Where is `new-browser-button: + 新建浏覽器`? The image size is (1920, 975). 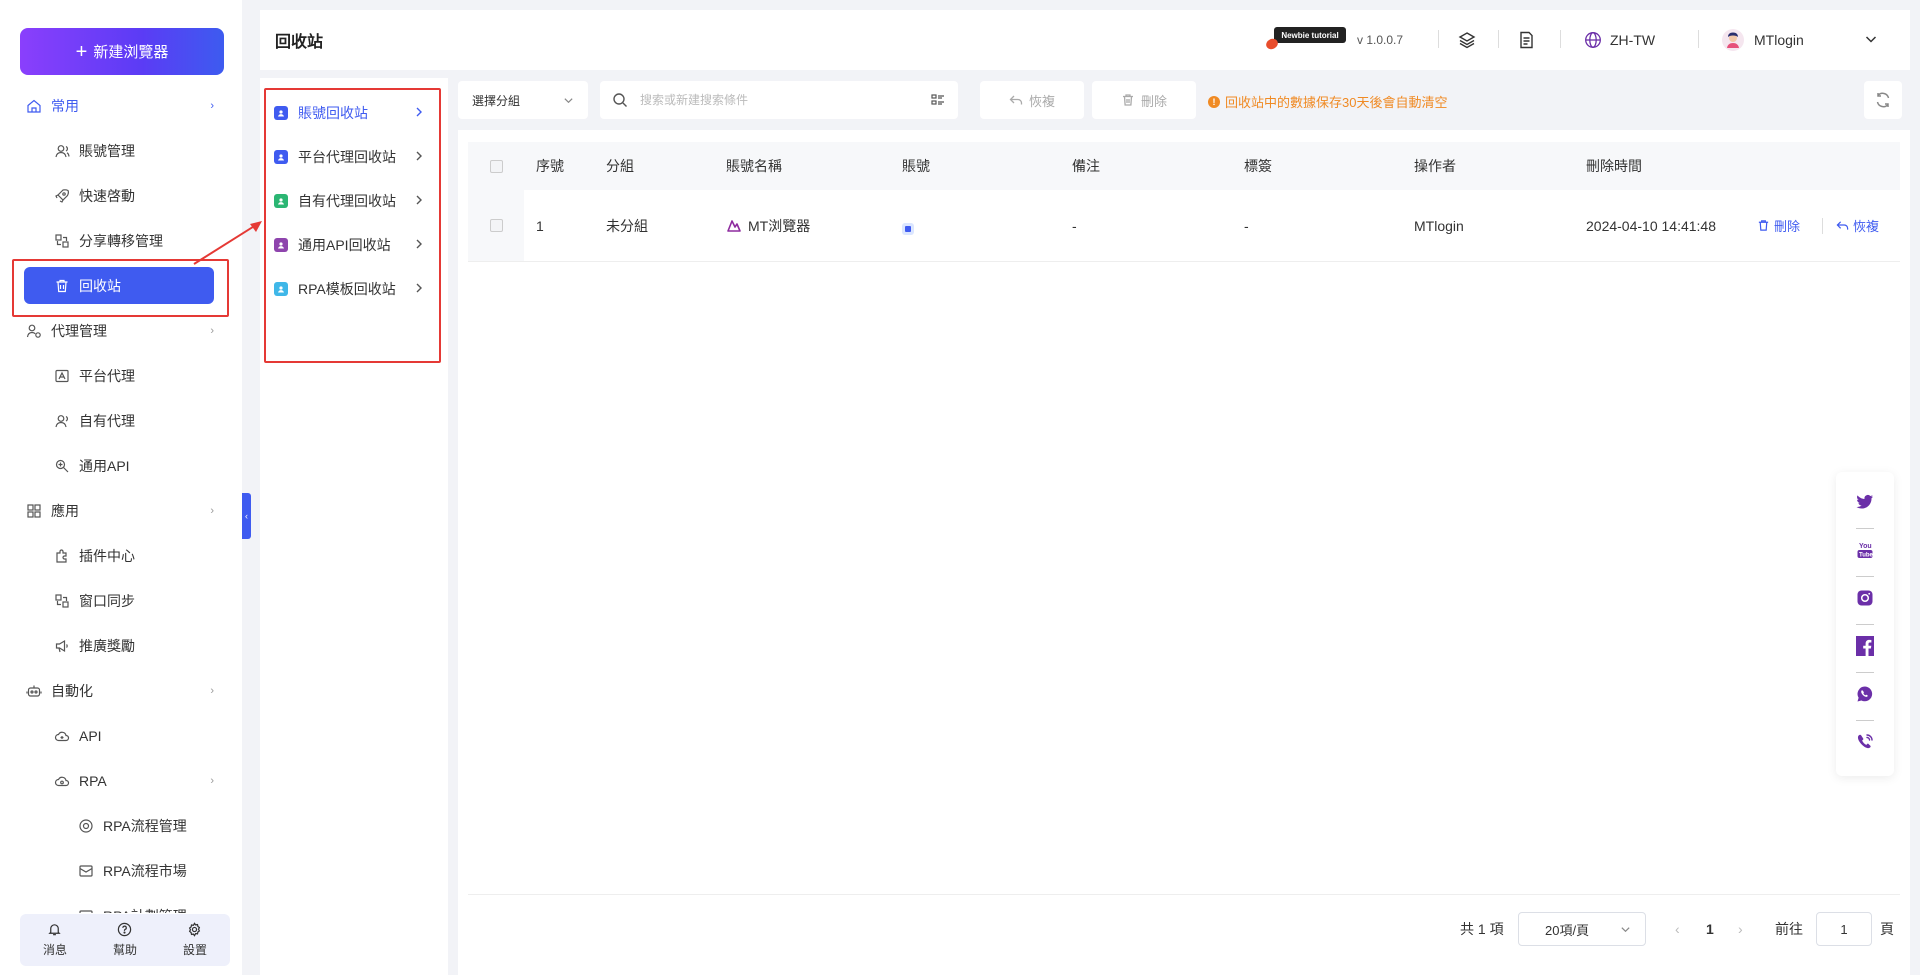
new-browser-button: + 新建浏覽器 is located at coordinates (122, 51).